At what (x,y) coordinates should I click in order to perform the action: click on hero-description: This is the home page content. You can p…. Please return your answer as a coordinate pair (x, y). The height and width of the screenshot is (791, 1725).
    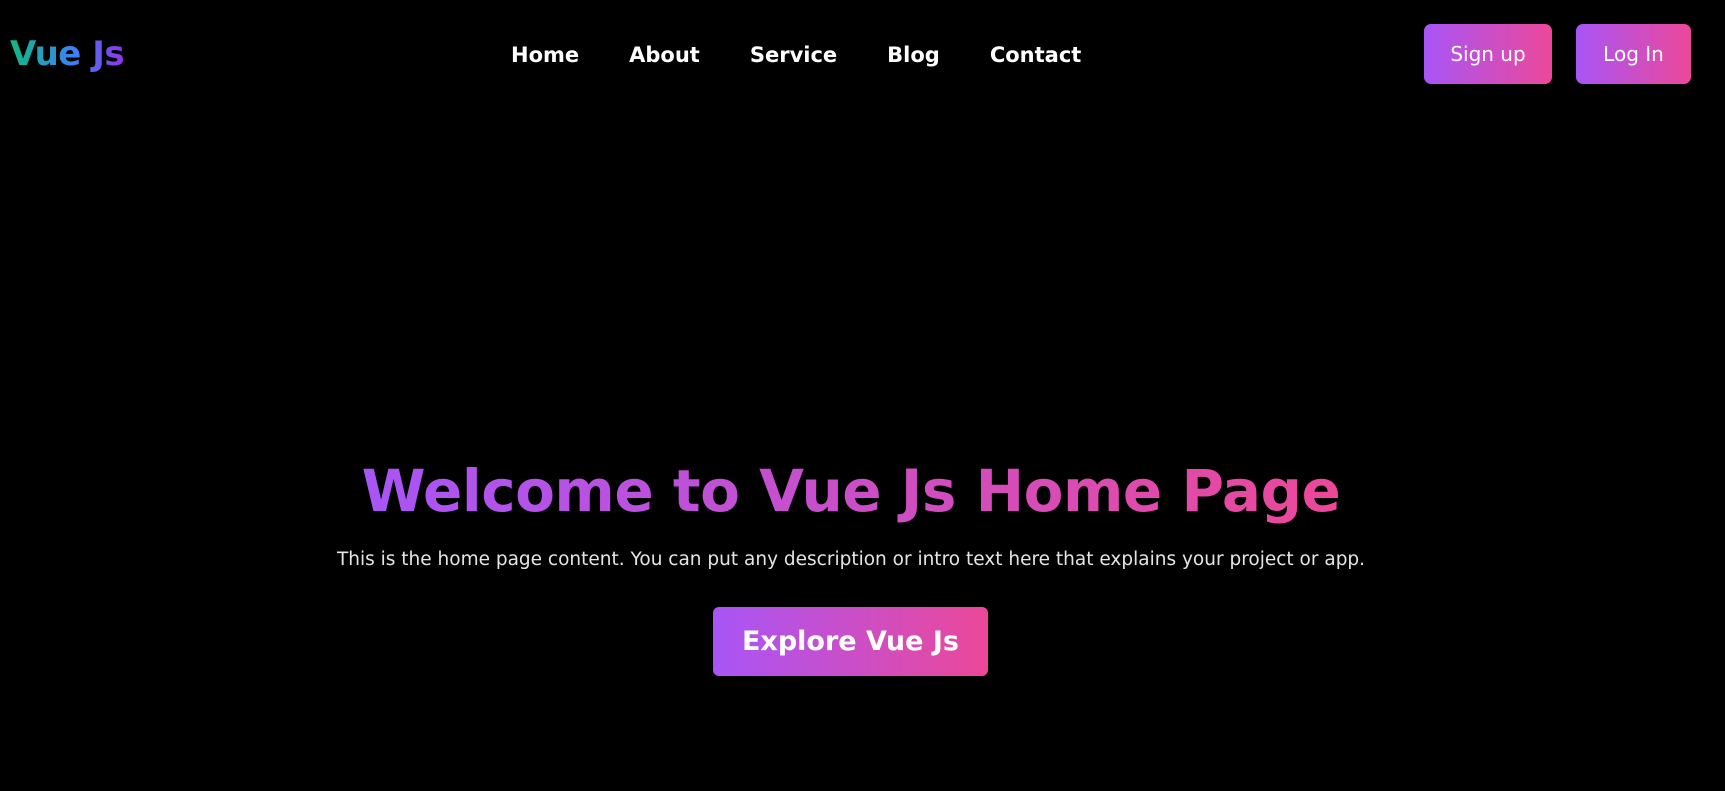
    Looking at the image, I should click on (851, 559).